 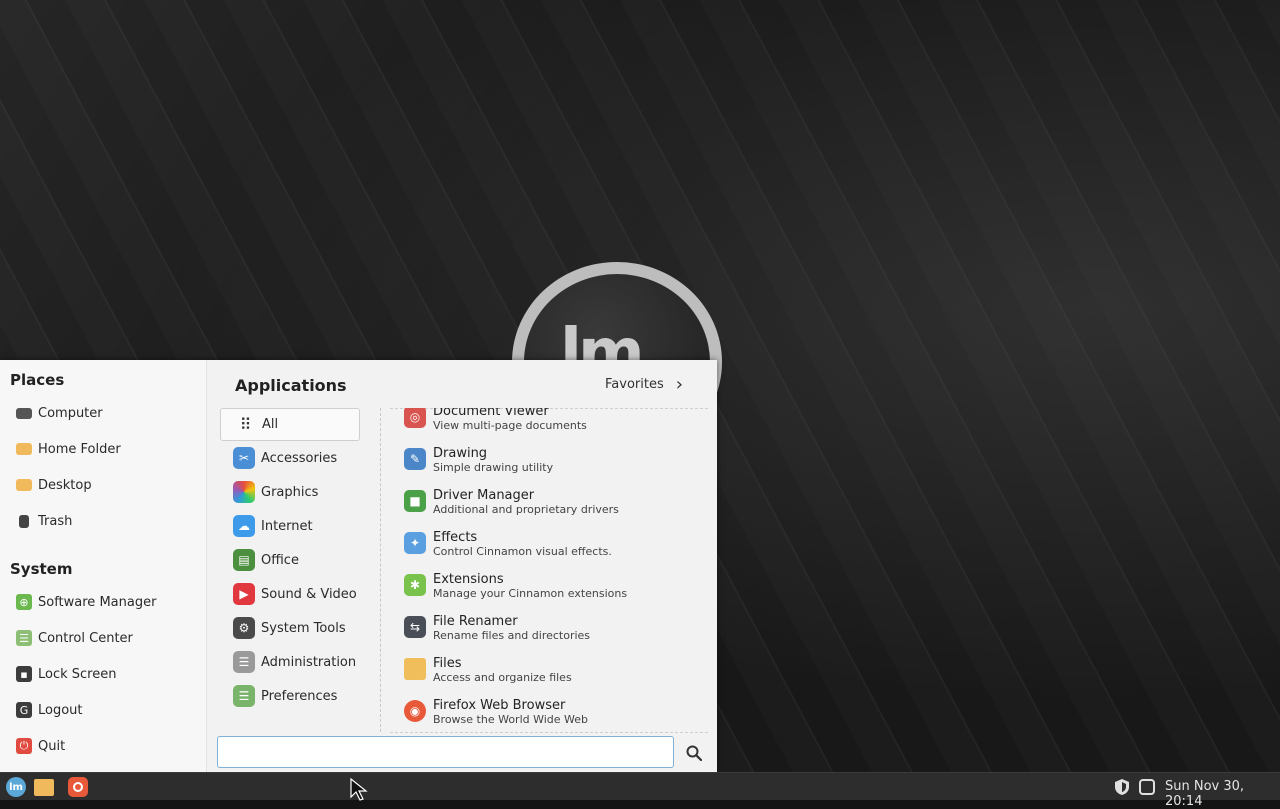 I want to click on driver-manager-icon: ■, so click(x=415, y=501).